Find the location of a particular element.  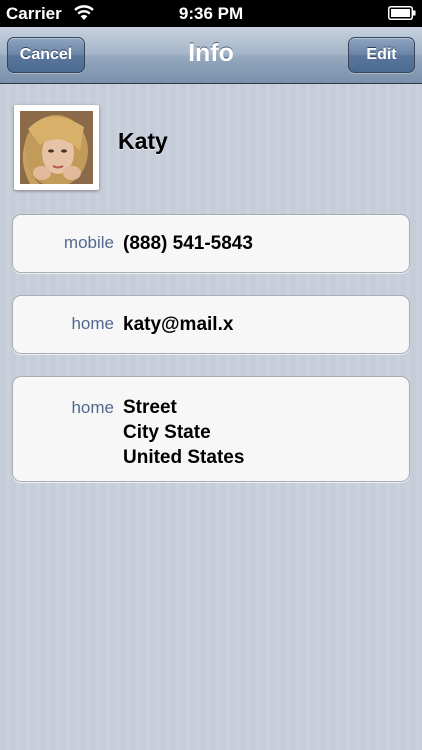

status-bar: Carrier 9:36 PM is located at coordinates (211, 13).